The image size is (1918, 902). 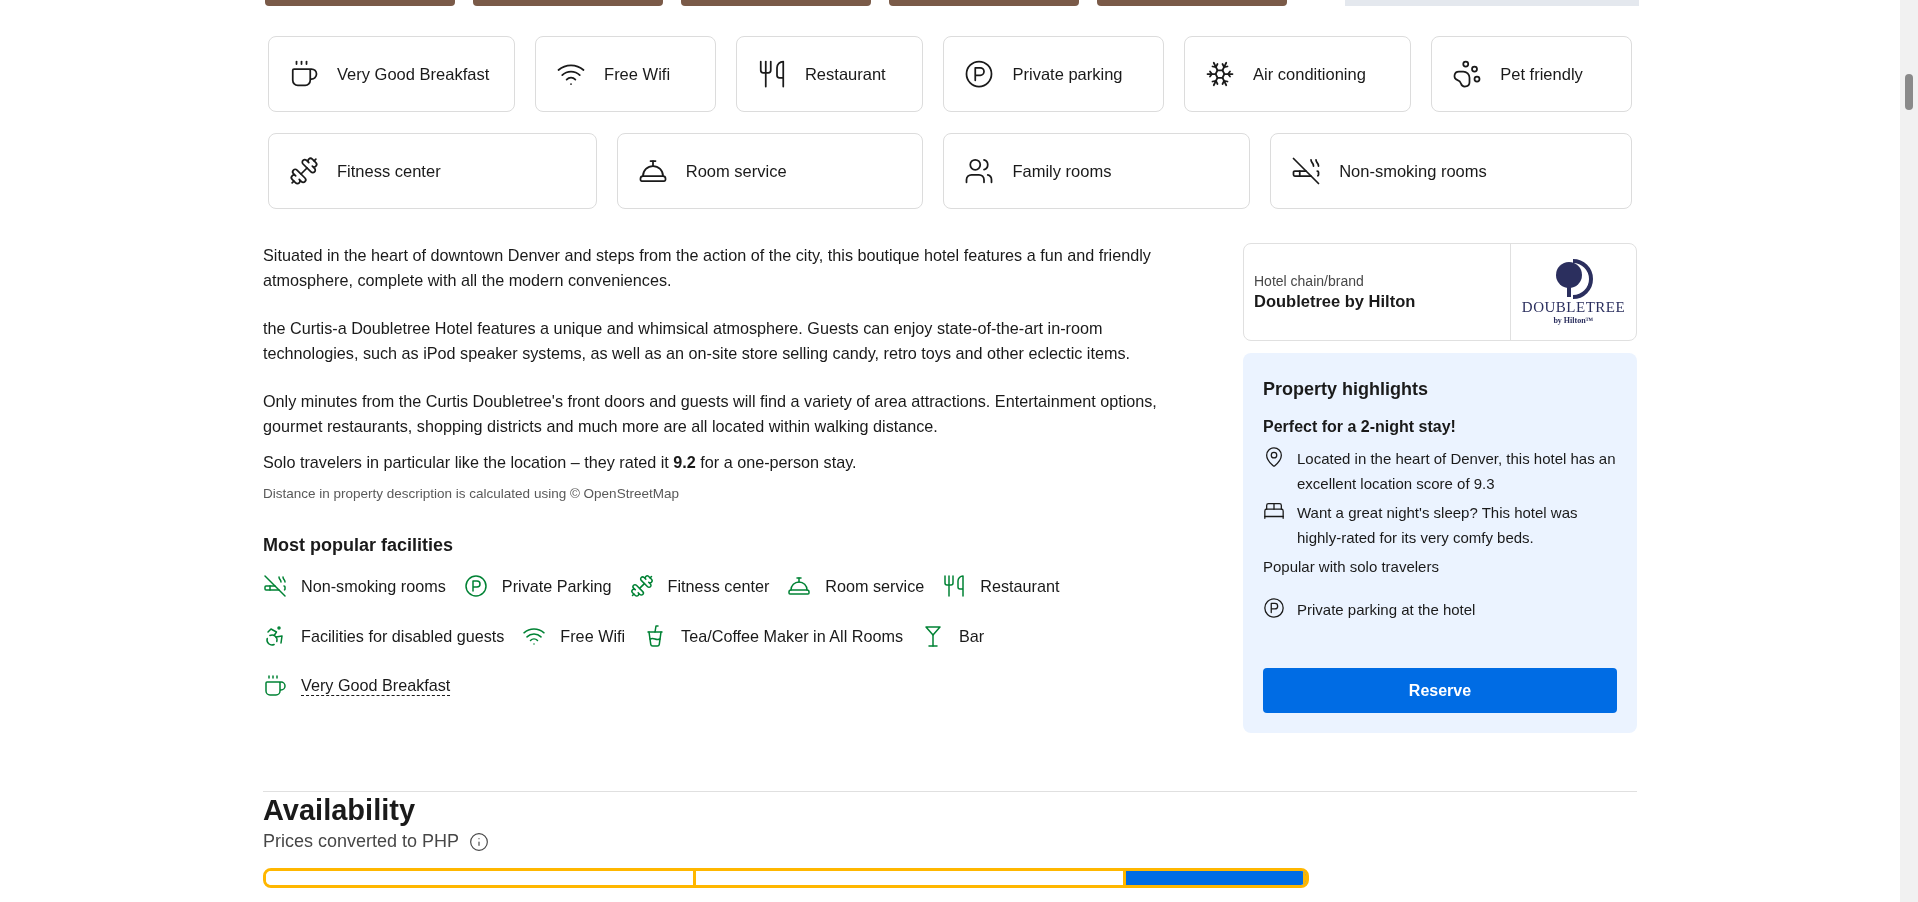 What do you see at coordinates (1440, 690) in the screenshot?
I see `reserve-button: Reserve` at bounding box center [1440, 690].